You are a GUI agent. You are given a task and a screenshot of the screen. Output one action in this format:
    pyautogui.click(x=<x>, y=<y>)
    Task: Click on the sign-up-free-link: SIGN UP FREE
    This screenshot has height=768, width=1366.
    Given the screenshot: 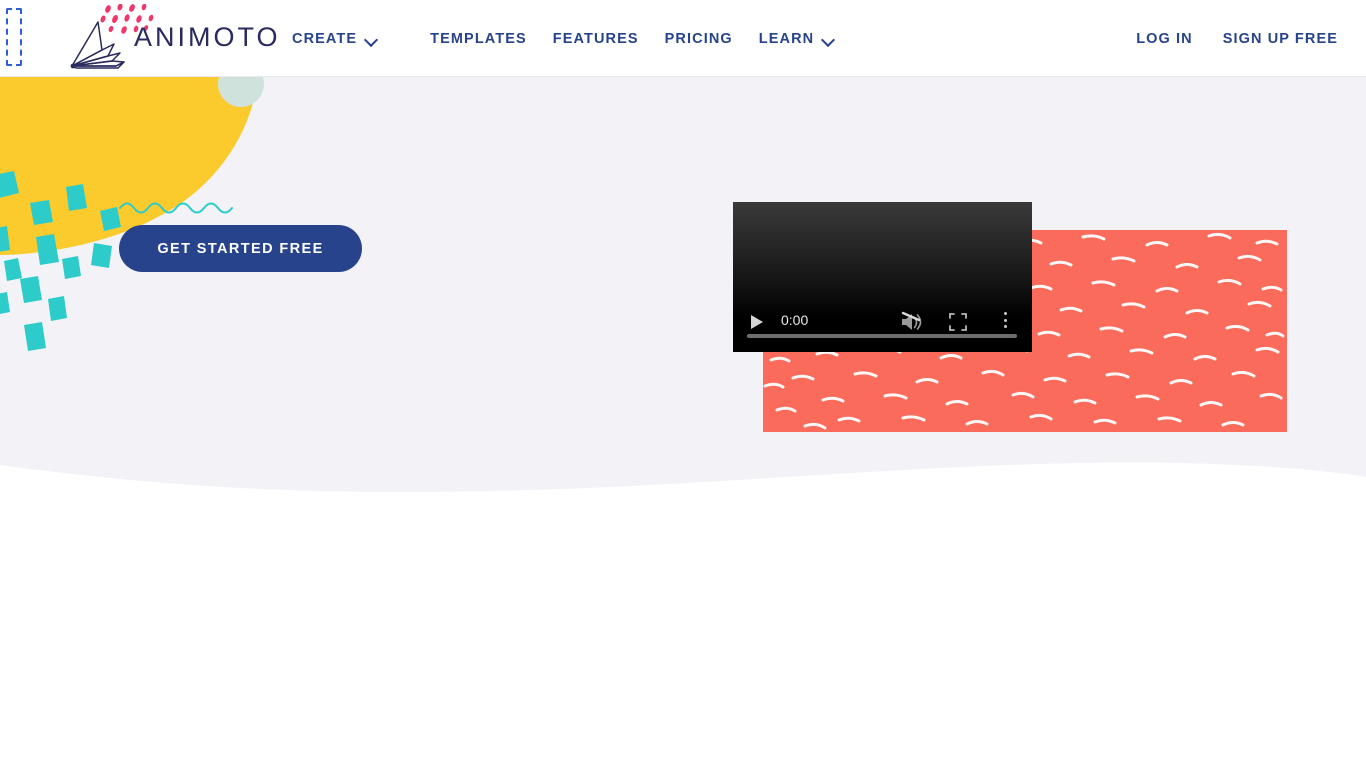 What is the action you would take?
    pyautogui.click(x=1280, y=39)
    